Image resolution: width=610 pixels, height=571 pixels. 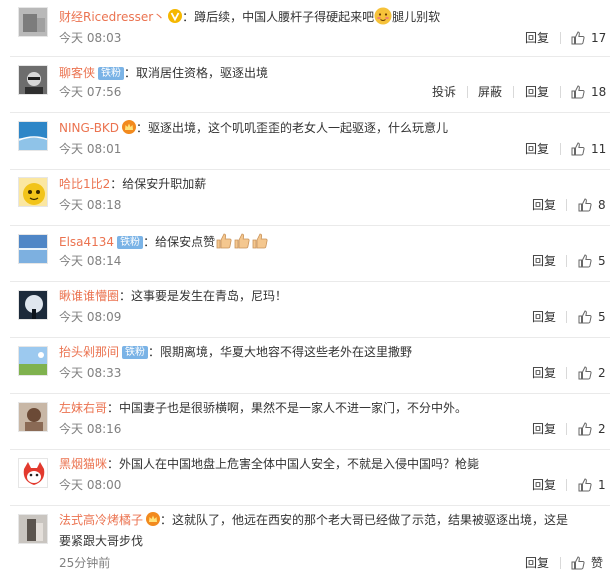 What do you see at coordinates (112, 17) in the screenshot?
I see `username-link: 财经Ricedresser丶` at bounding box center [112, 17].